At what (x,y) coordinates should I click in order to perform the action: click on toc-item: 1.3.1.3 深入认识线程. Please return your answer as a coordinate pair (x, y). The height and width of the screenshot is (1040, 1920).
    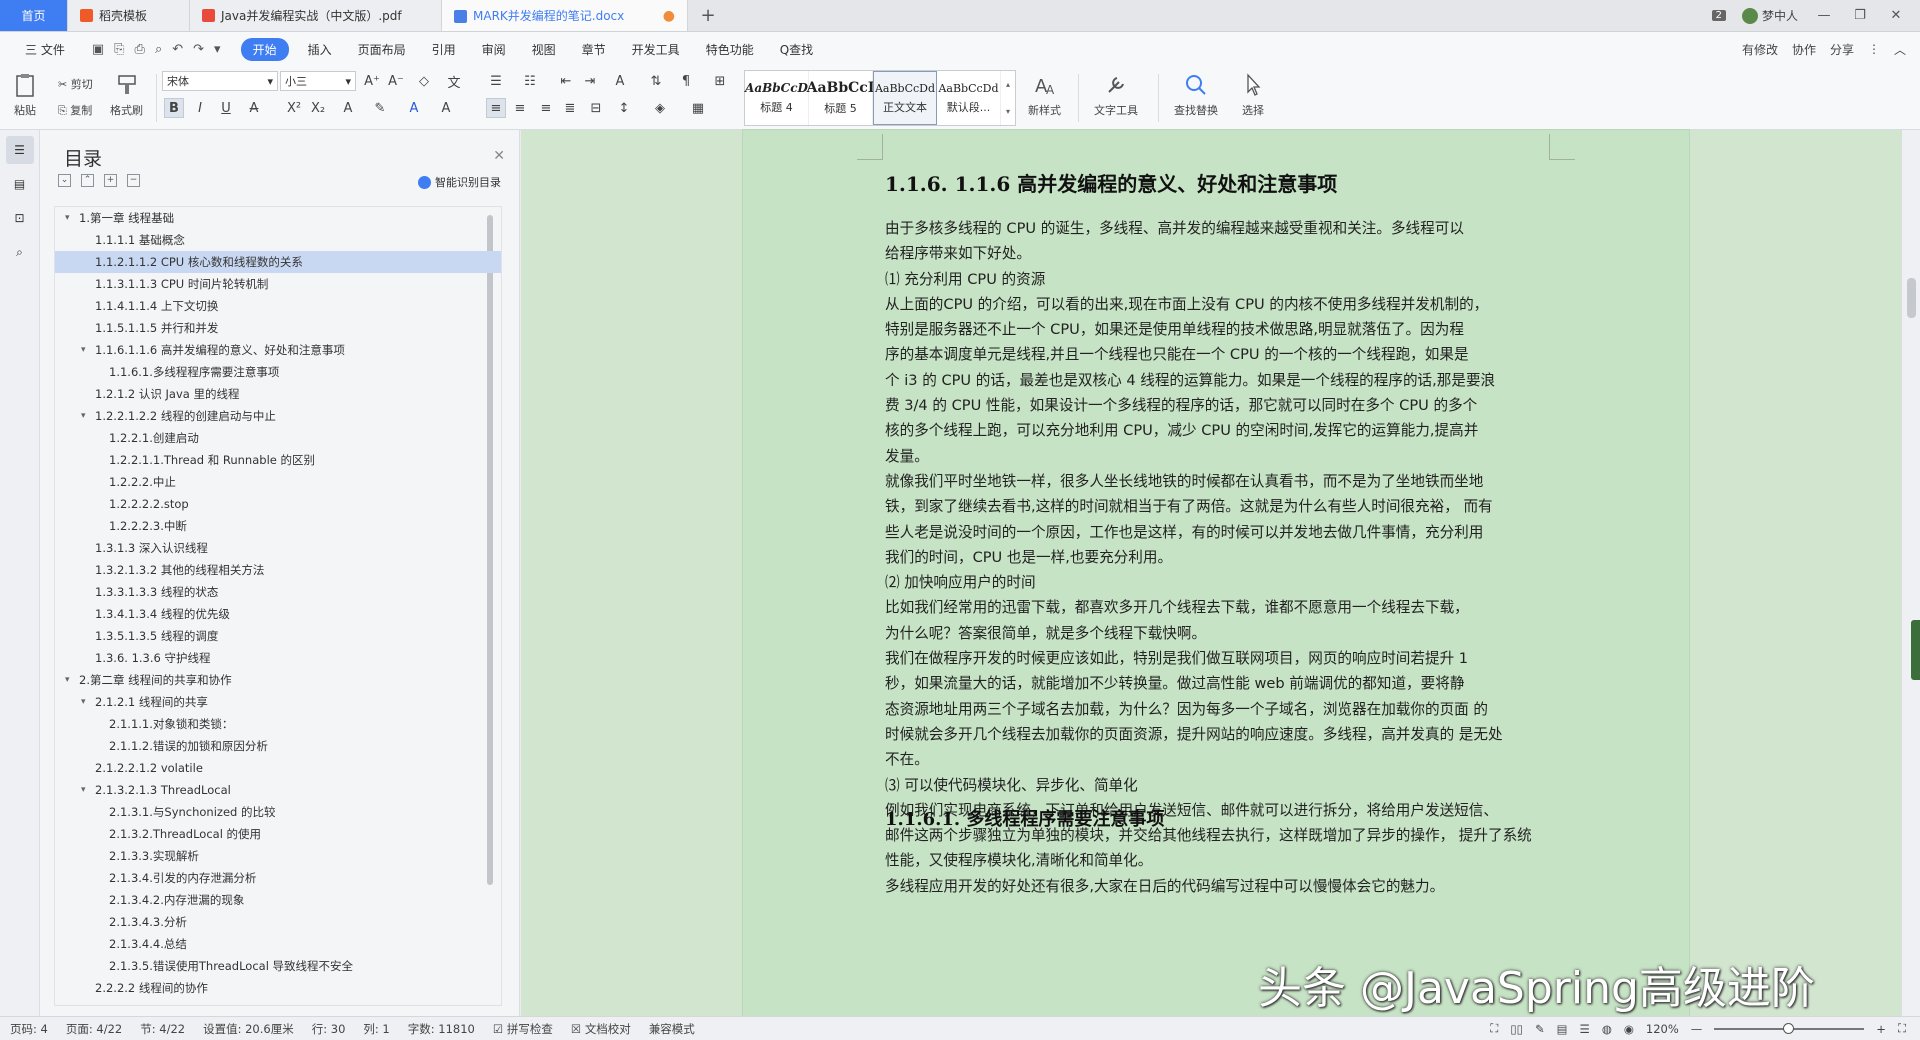
    Looking at the image, I should click on (278, 548).